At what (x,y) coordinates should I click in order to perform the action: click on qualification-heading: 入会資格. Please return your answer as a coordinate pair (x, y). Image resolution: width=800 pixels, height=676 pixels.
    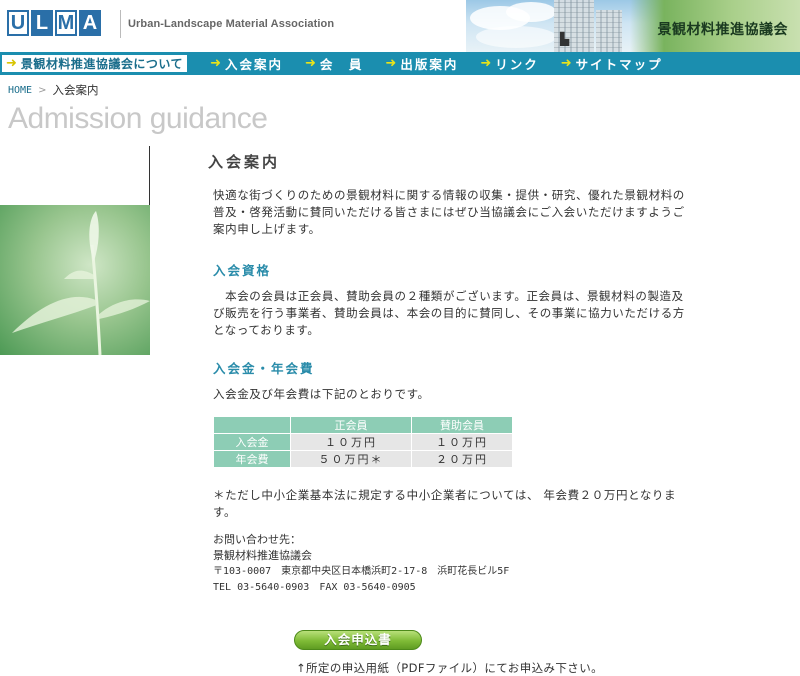
    Looking at the image, I should click on (242, 270).